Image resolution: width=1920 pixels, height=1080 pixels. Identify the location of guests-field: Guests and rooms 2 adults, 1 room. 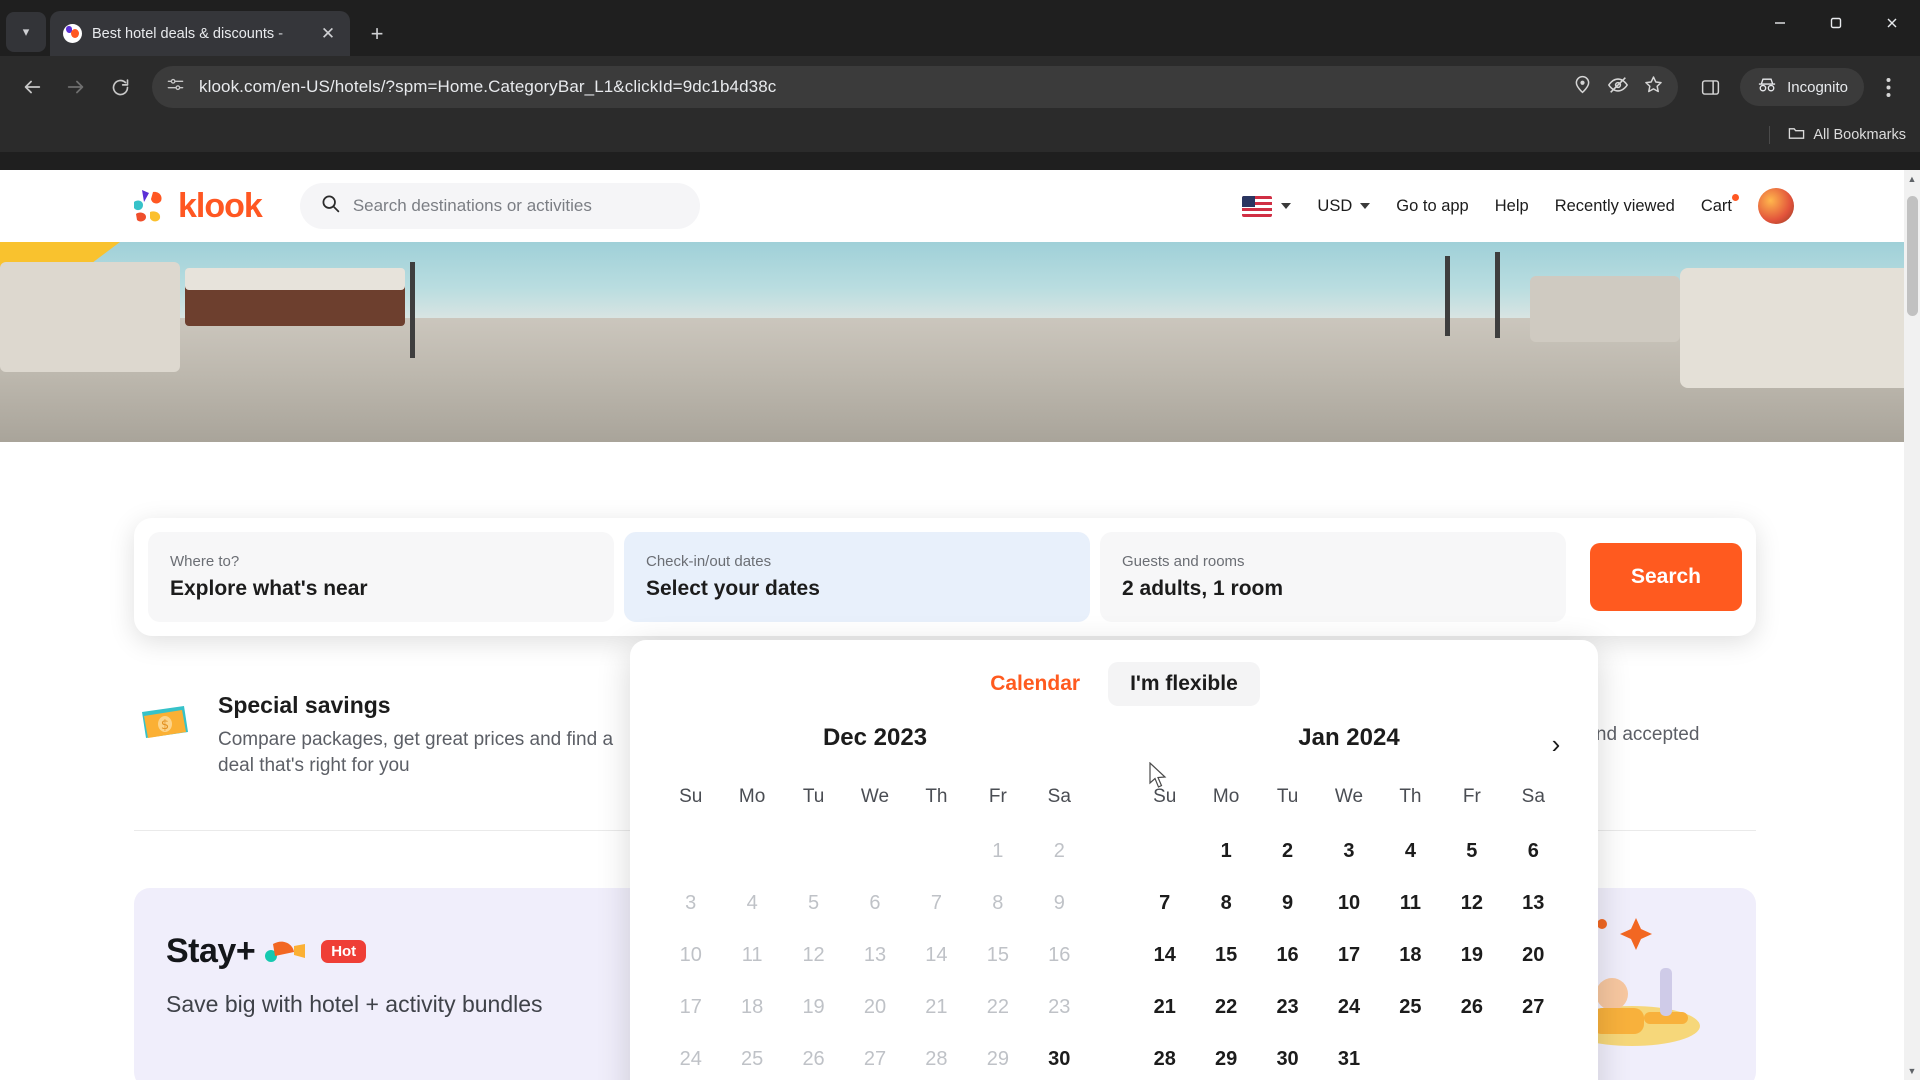
(1333, 577).